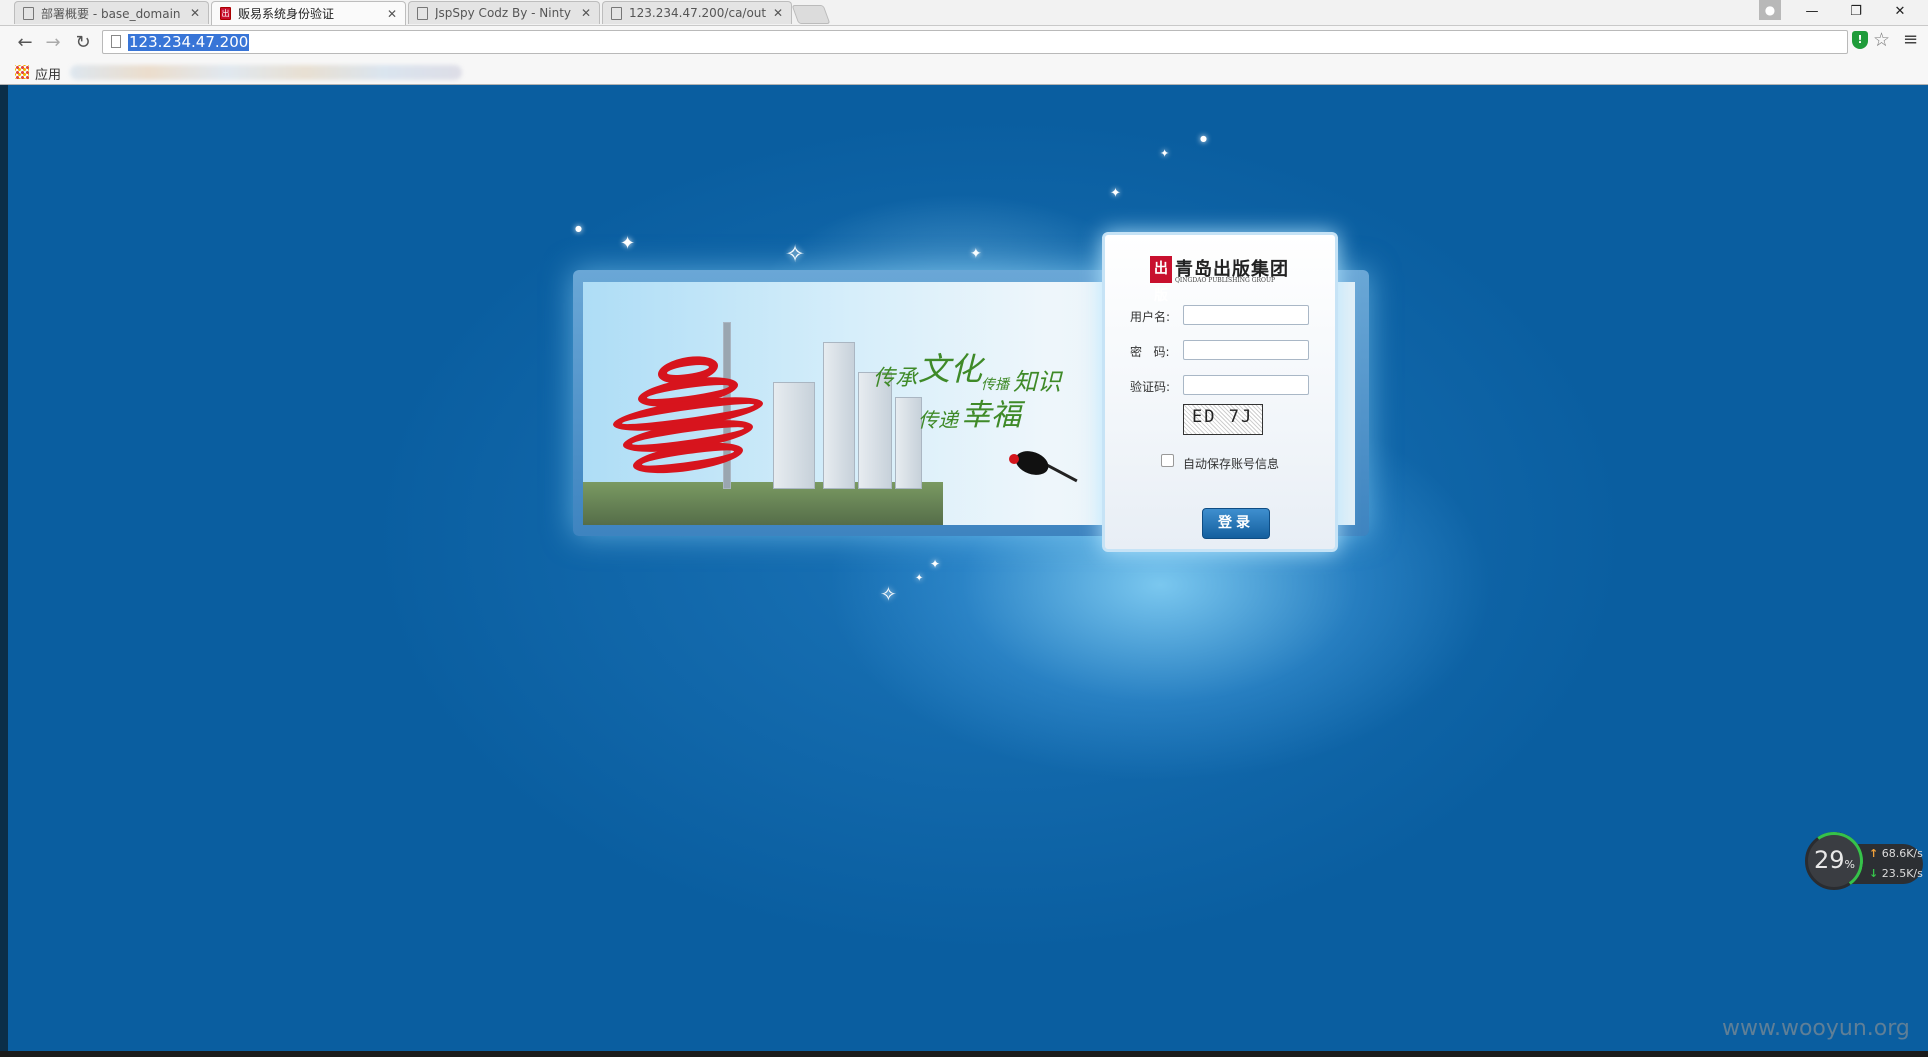 This screenshot has width=1928, height=1057. What do you see at coordinates (1834, 860) in the screenshot?
I see `cpu-percent: 29%` at bounding box center [1834, 860].